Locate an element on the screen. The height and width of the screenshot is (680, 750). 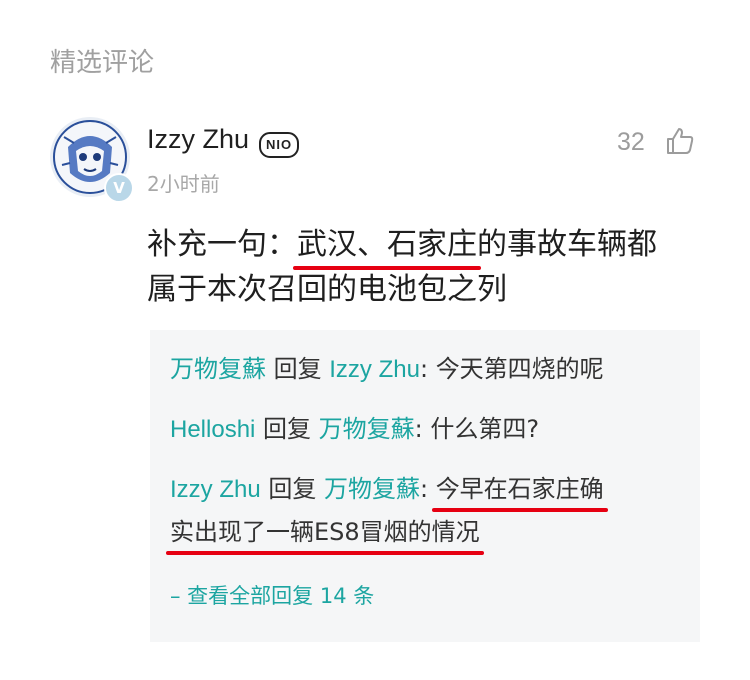
reply-target: Izzy Zhu is located at coordinates (374, 369).